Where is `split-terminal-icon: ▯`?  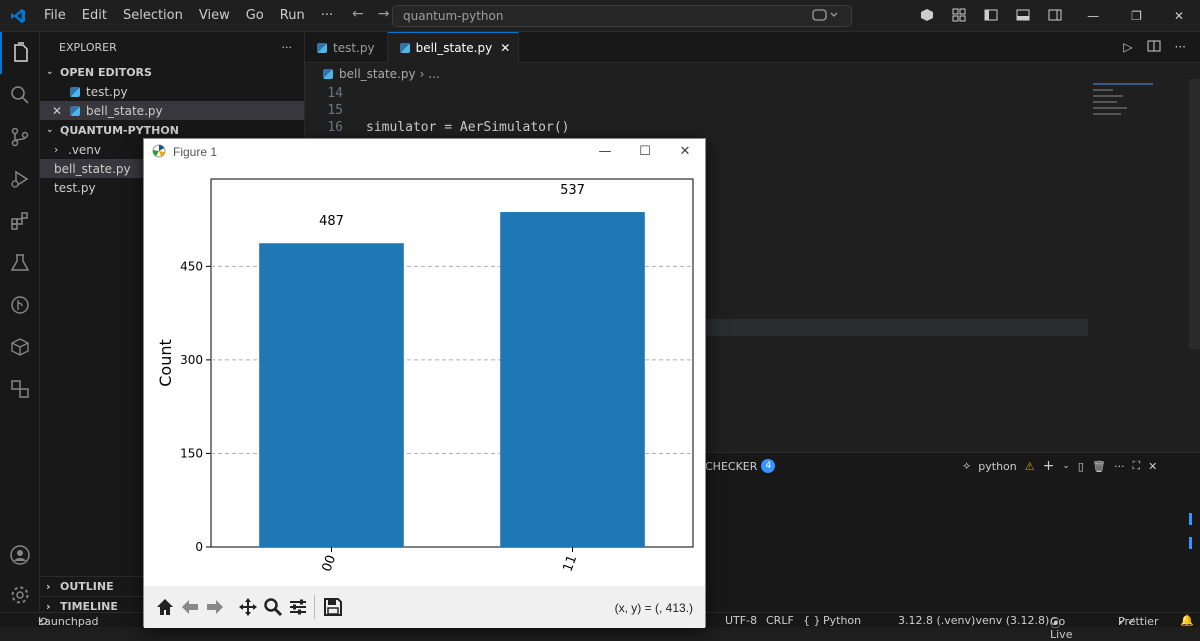 split-terminal-icon: ▯ is located at coordinates (1081, 466).